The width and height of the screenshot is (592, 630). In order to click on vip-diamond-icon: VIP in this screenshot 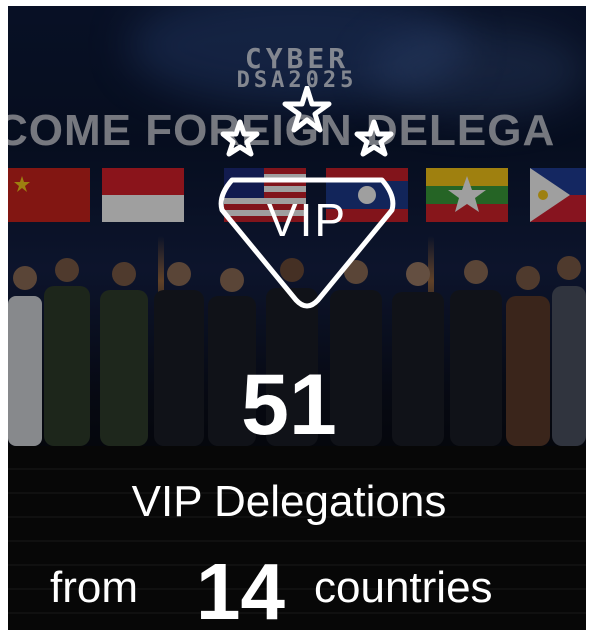, I will do `click(307, 197)`.